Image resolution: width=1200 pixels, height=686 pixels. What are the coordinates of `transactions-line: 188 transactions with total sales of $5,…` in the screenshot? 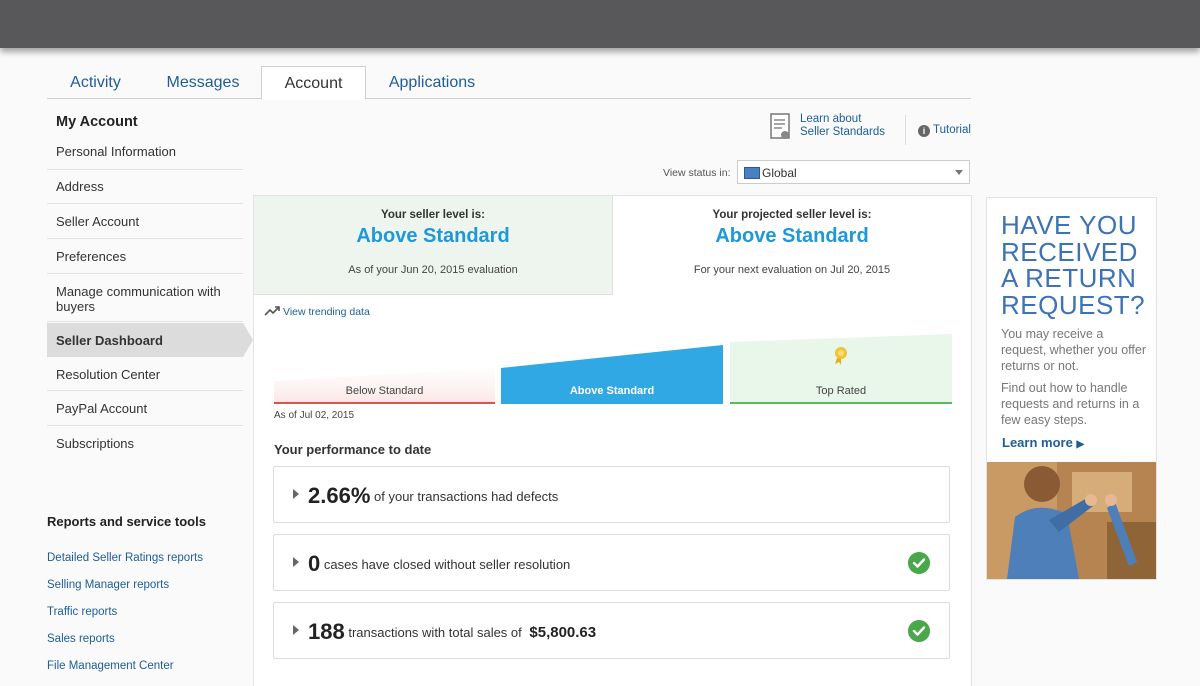 It's located at (452, 632).